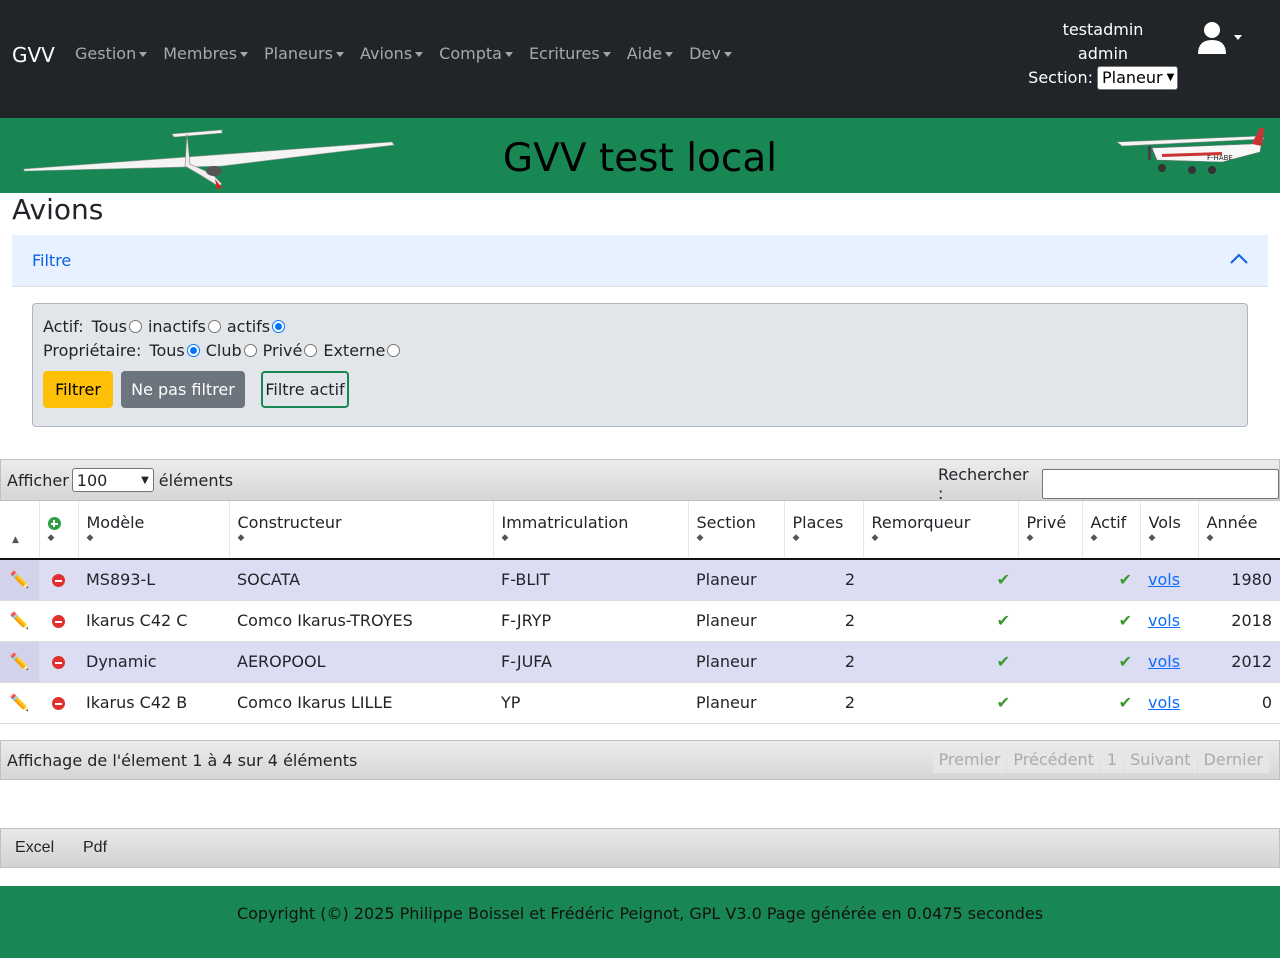 This screenshot has width=1280, height=958. Describe the element at coordinates (570, 53) in the screenshot. I see `menu-ecritures: Ecritures` at that location.